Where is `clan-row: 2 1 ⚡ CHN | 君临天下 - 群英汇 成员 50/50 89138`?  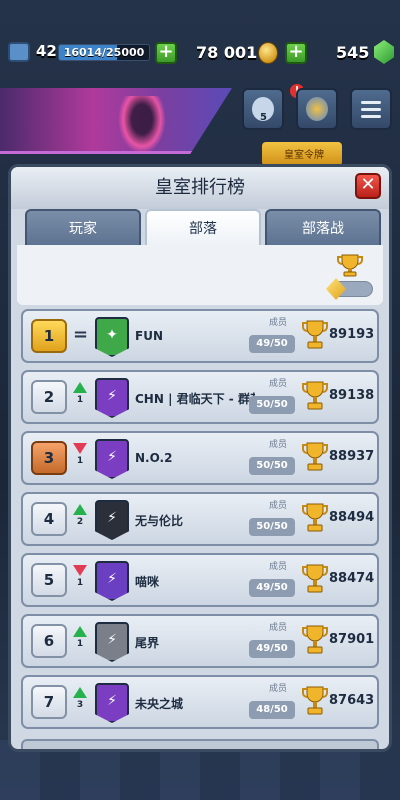
clan-row: 2 1 ⚡ CHN | 君临天下 - 群英汇 成员 50/50 89138 is located at coordinates (200, 397).